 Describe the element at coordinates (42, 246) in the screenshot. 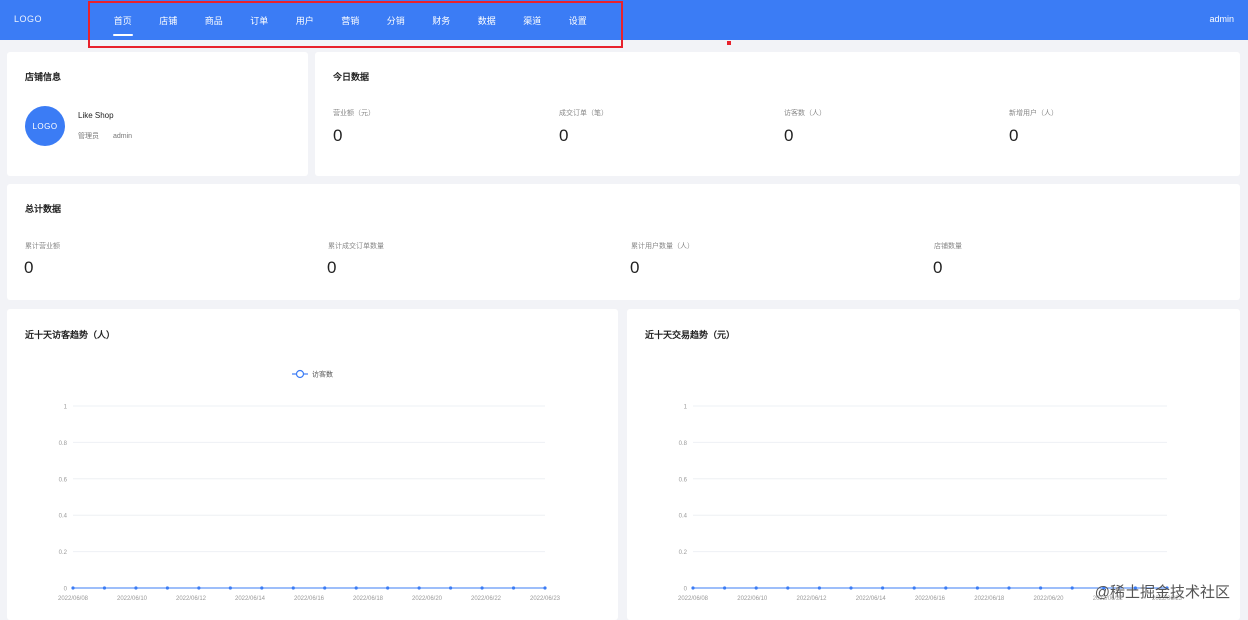

I see `stat-label: 累计营业额` at that location.